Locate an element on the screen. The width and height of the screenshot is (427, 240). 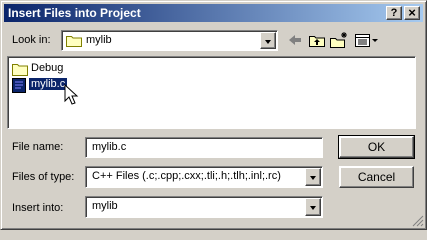
view-menu-icon is located at coordinates (366, 40).